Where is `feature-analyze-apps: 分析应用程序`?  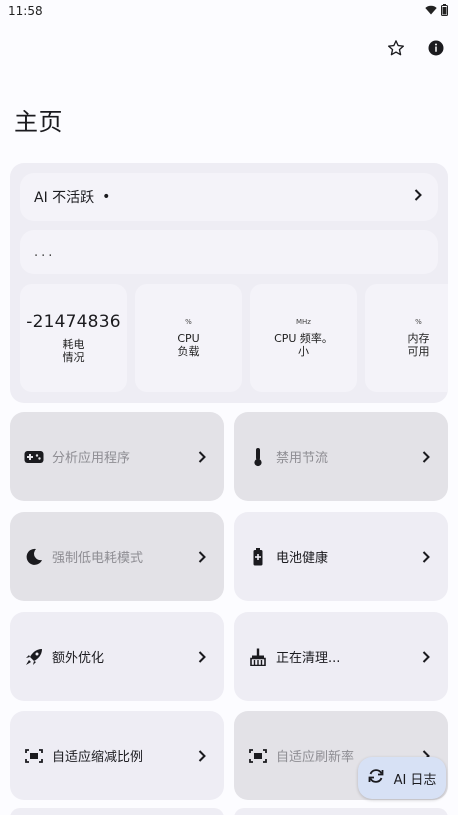 feature-analyze-apps: 分析应用程序 is located at coordinates (117, 456).